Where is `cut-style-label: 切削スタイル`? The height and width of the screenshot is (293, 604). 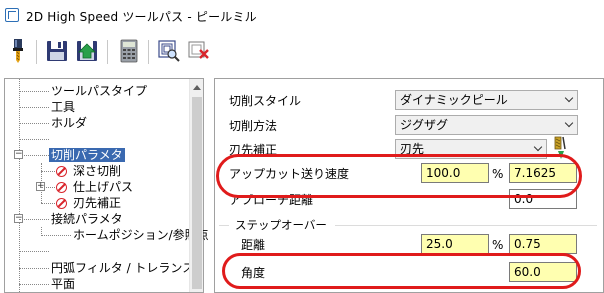 cut-style-label: 切削スタイル is located at coordinates (265, 101).